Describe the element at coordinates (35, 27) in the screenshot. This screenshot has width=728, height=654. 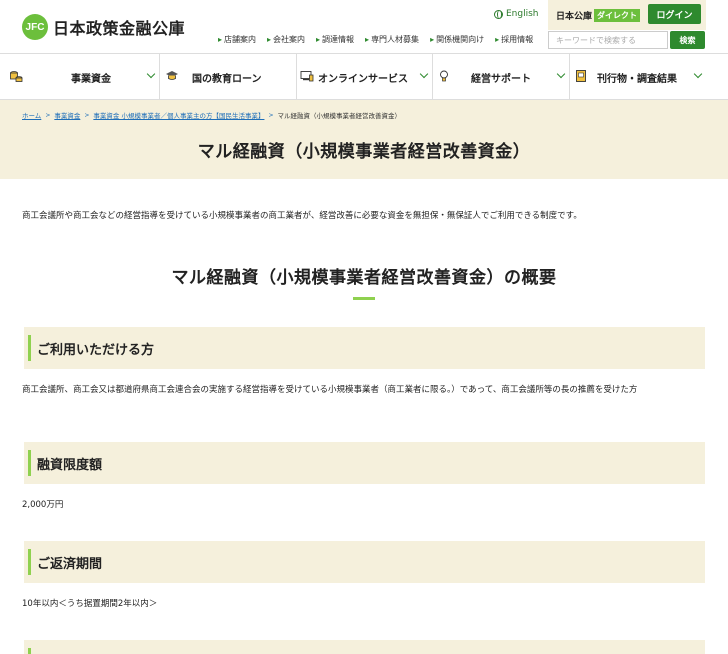
I see `jfc-logo-icon: JFC` at that location.